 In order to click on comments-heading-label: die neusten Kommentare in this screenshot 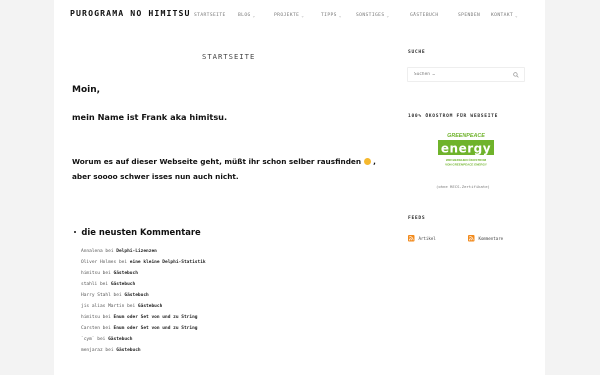, I will do `click(141, 232)`.